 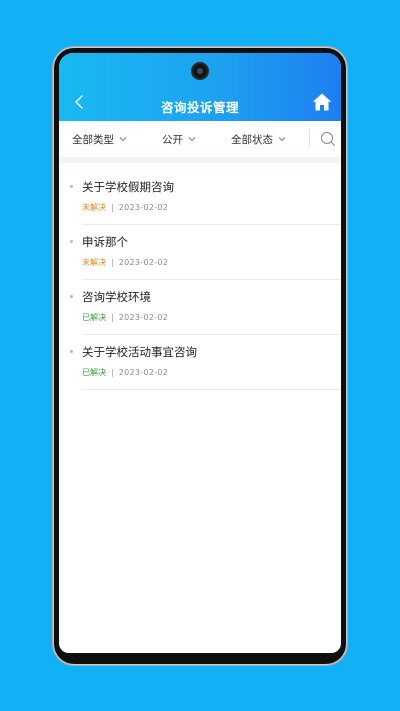 What do you see at coordinates (200, 71) in the screenshot?
I see `front-camera` at bounding box center [200, 71].